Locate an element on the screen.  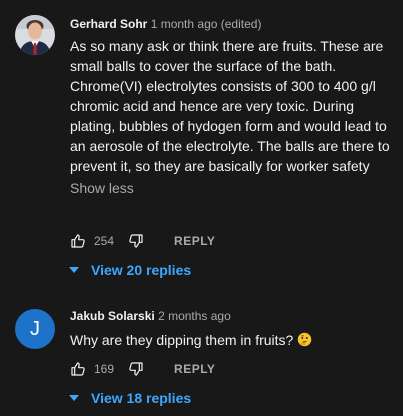
view-replies-button: View 18 replies is located at coordinates (130, 398).